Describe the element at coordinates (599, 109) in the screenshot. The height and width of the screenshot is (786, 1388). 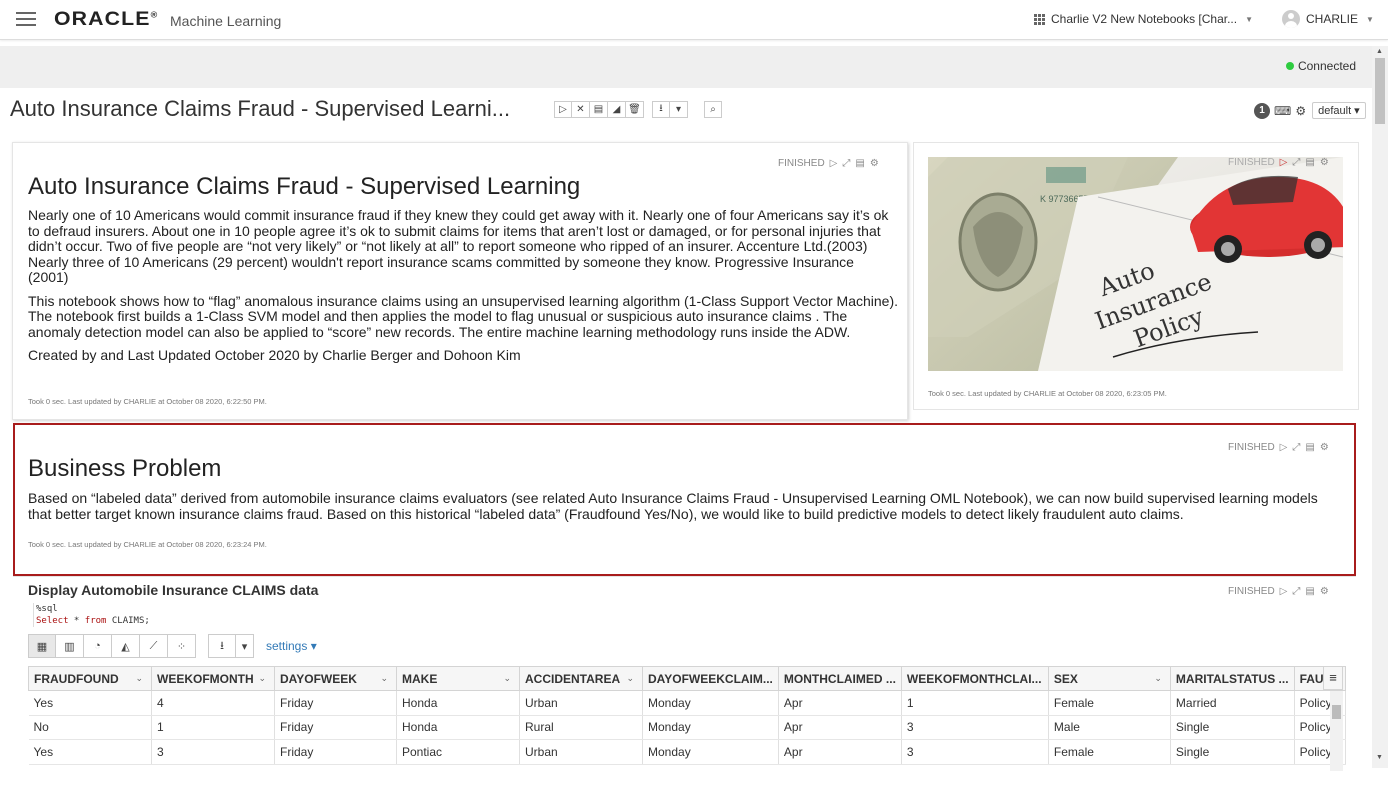
I see `hide-output-icon: ▤` at that location.